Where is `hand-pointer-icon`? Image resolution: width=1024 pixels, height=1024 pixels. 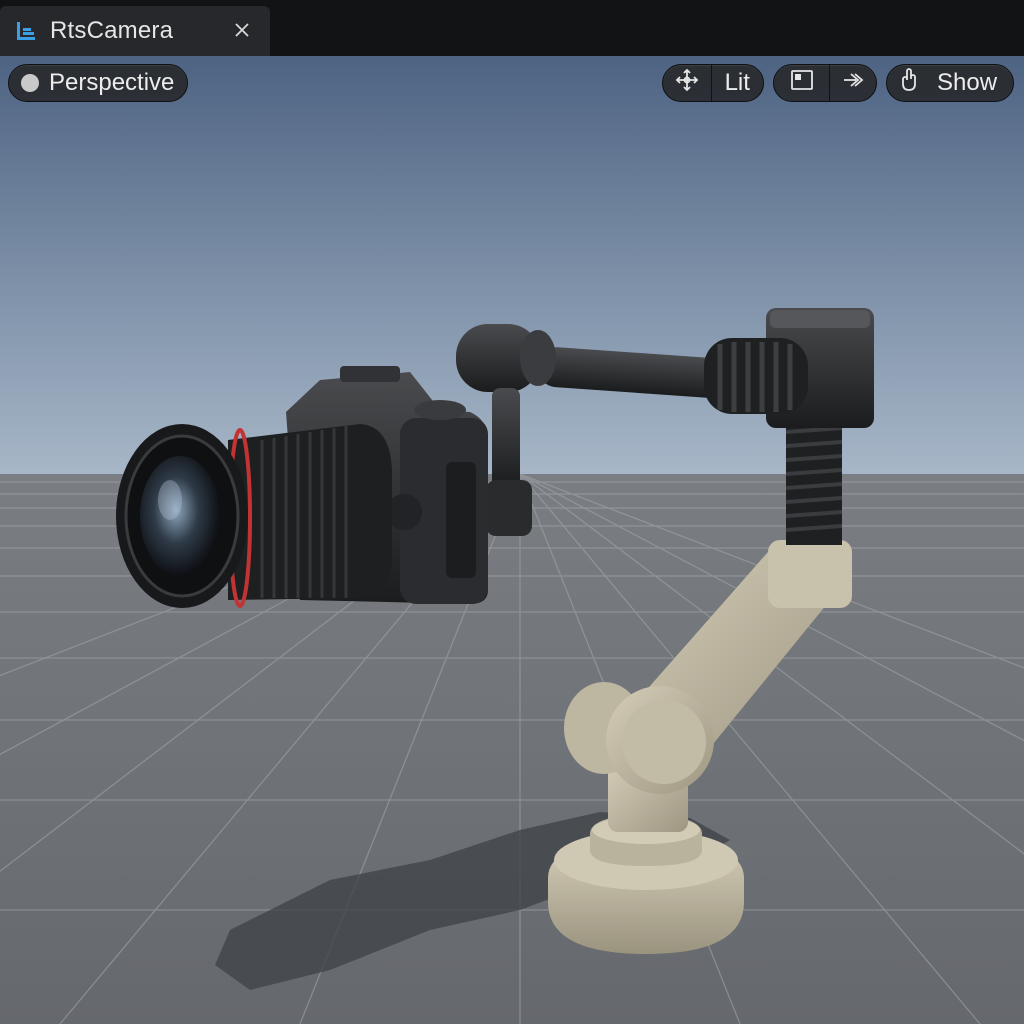 hand-pointer-icon is located at coordinates (909, 83).